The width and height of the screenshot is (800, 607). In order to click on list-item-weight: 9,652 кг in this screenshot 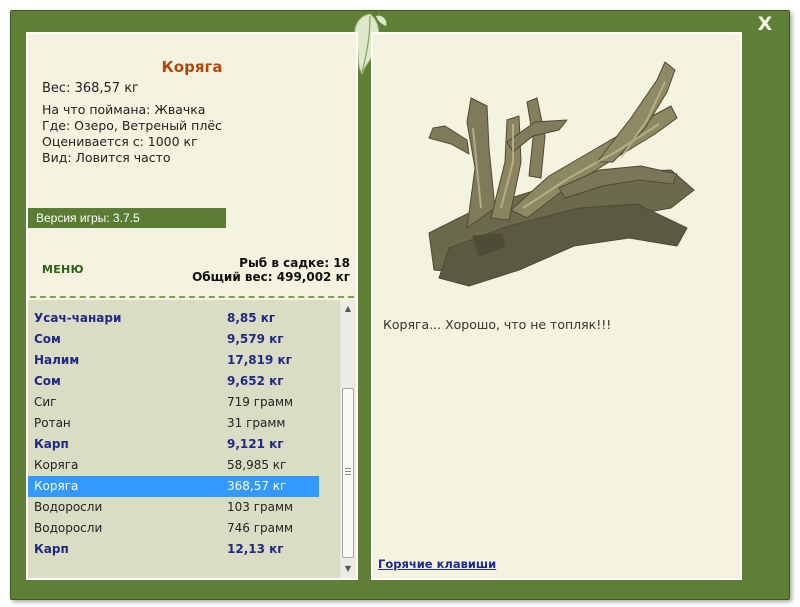, I will do `click(255, 381)`.